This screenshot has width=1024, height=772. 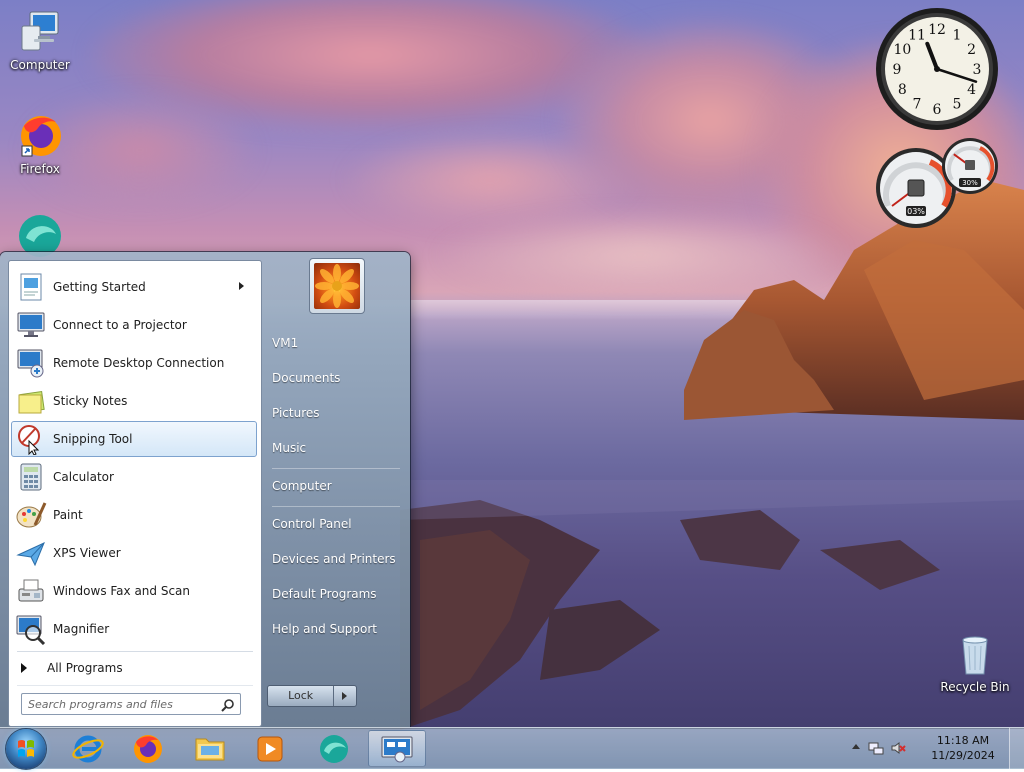 I want to click on clock-numeral: 6, so click(x=937, y=110).